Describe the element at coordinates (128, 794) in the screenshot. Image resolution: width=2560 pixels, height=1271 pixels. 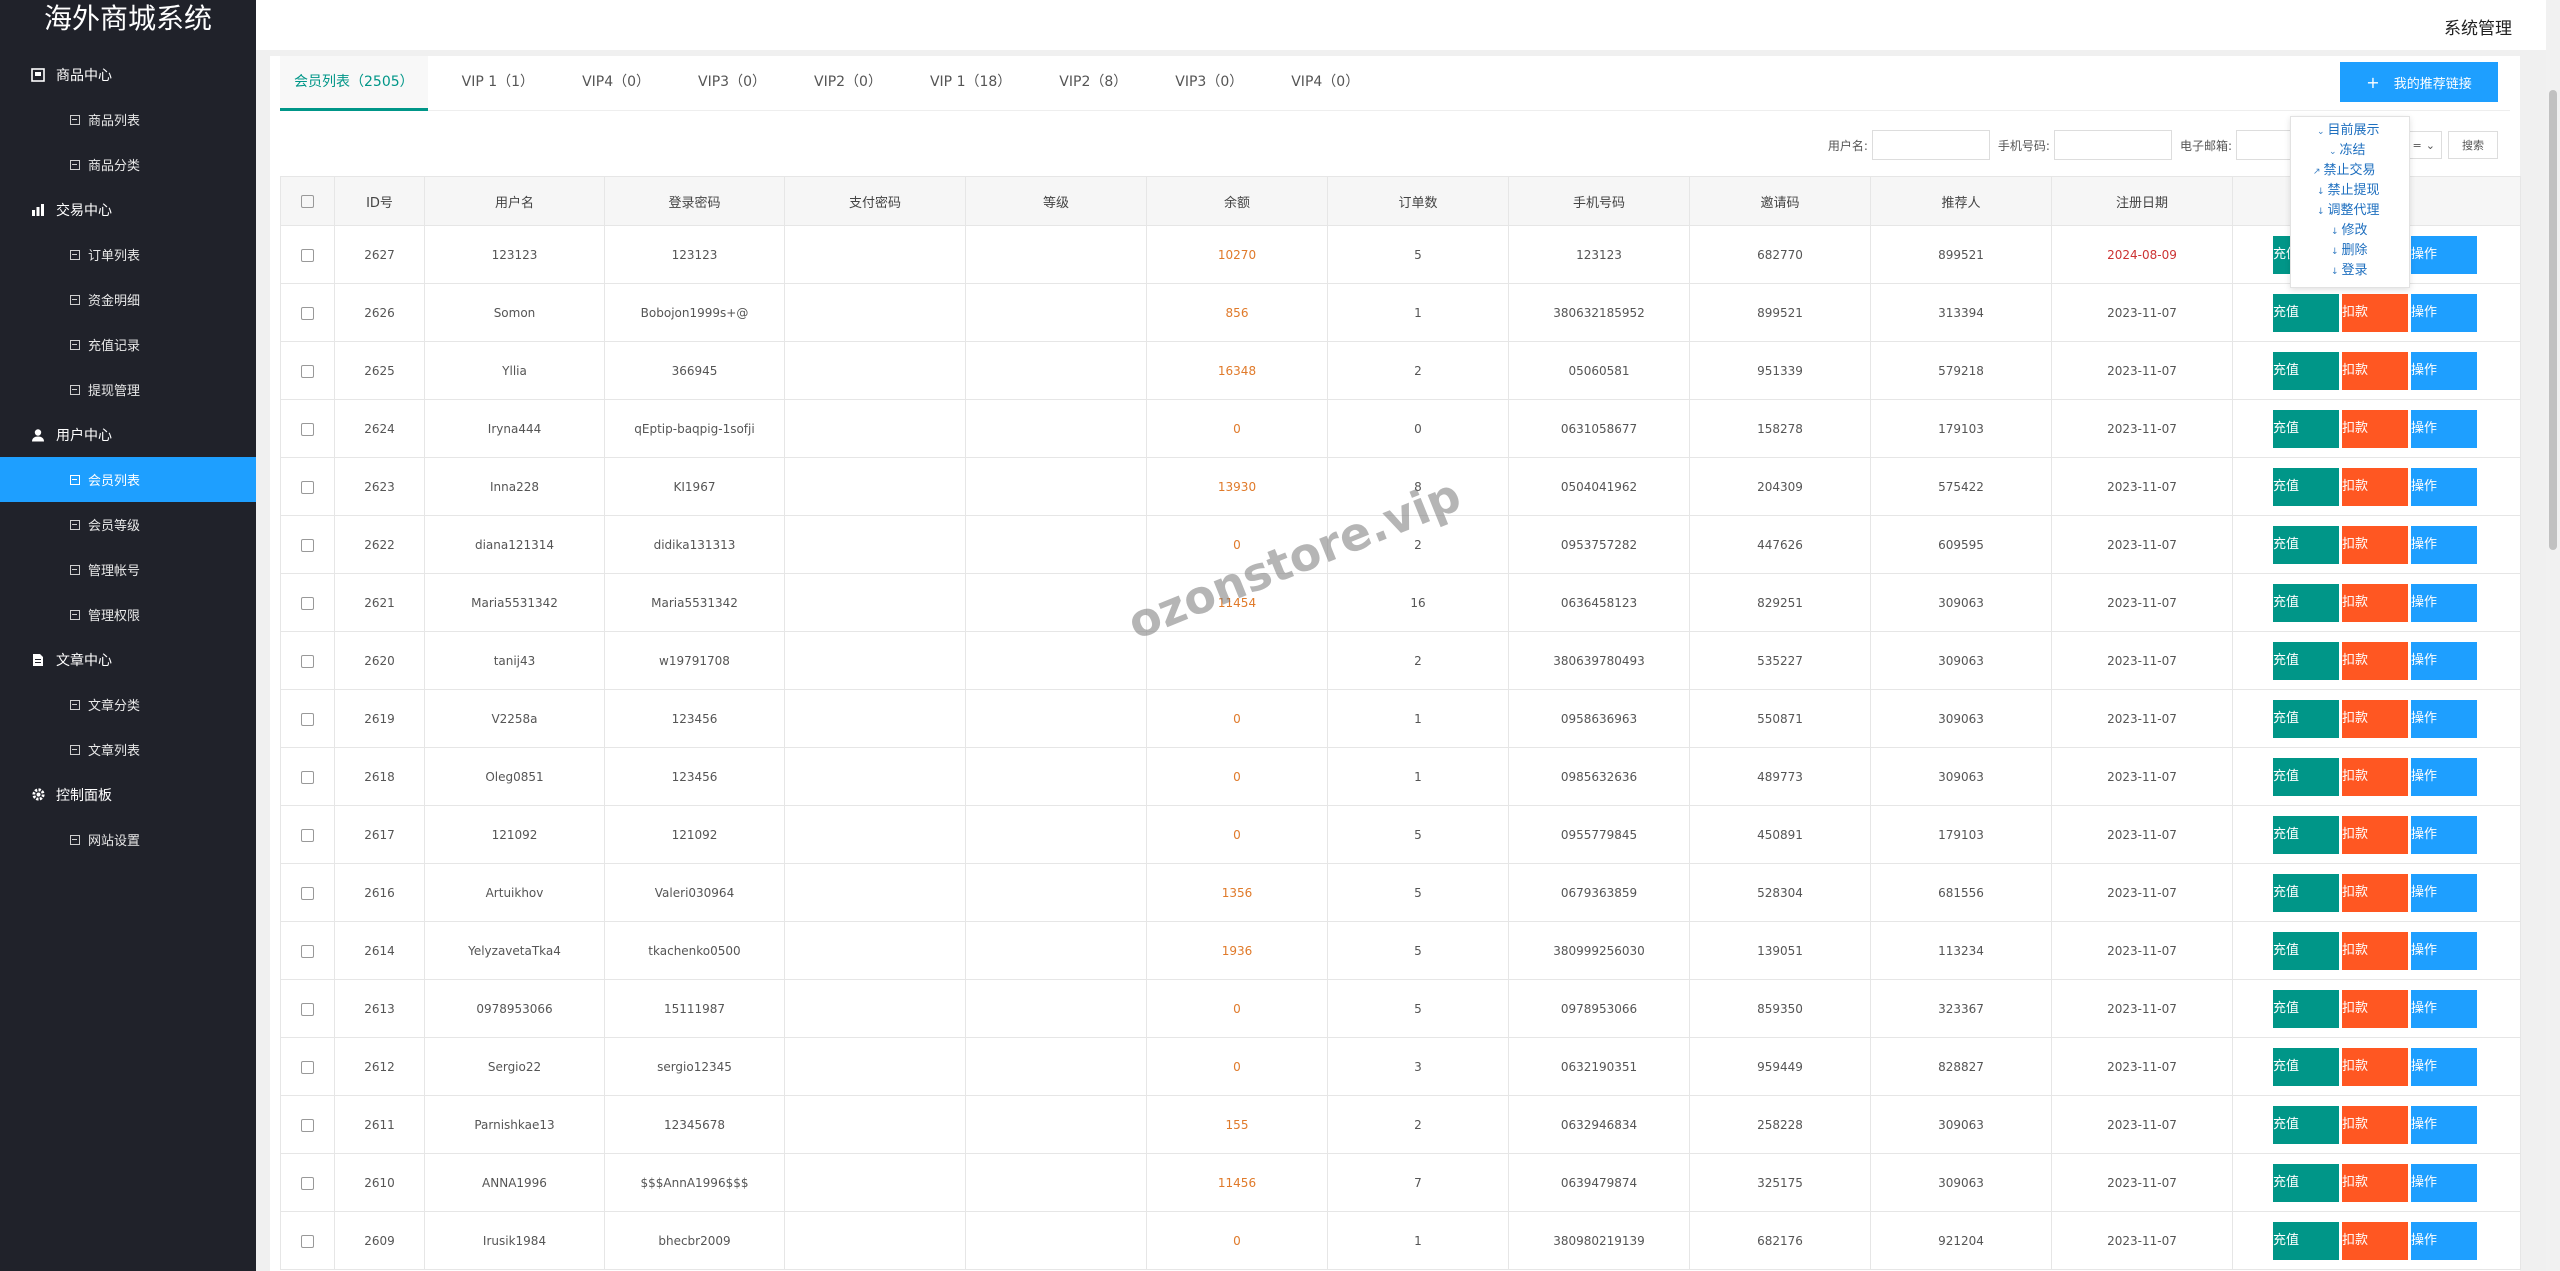
I see `menu-group-4: 控制面板` at that location.